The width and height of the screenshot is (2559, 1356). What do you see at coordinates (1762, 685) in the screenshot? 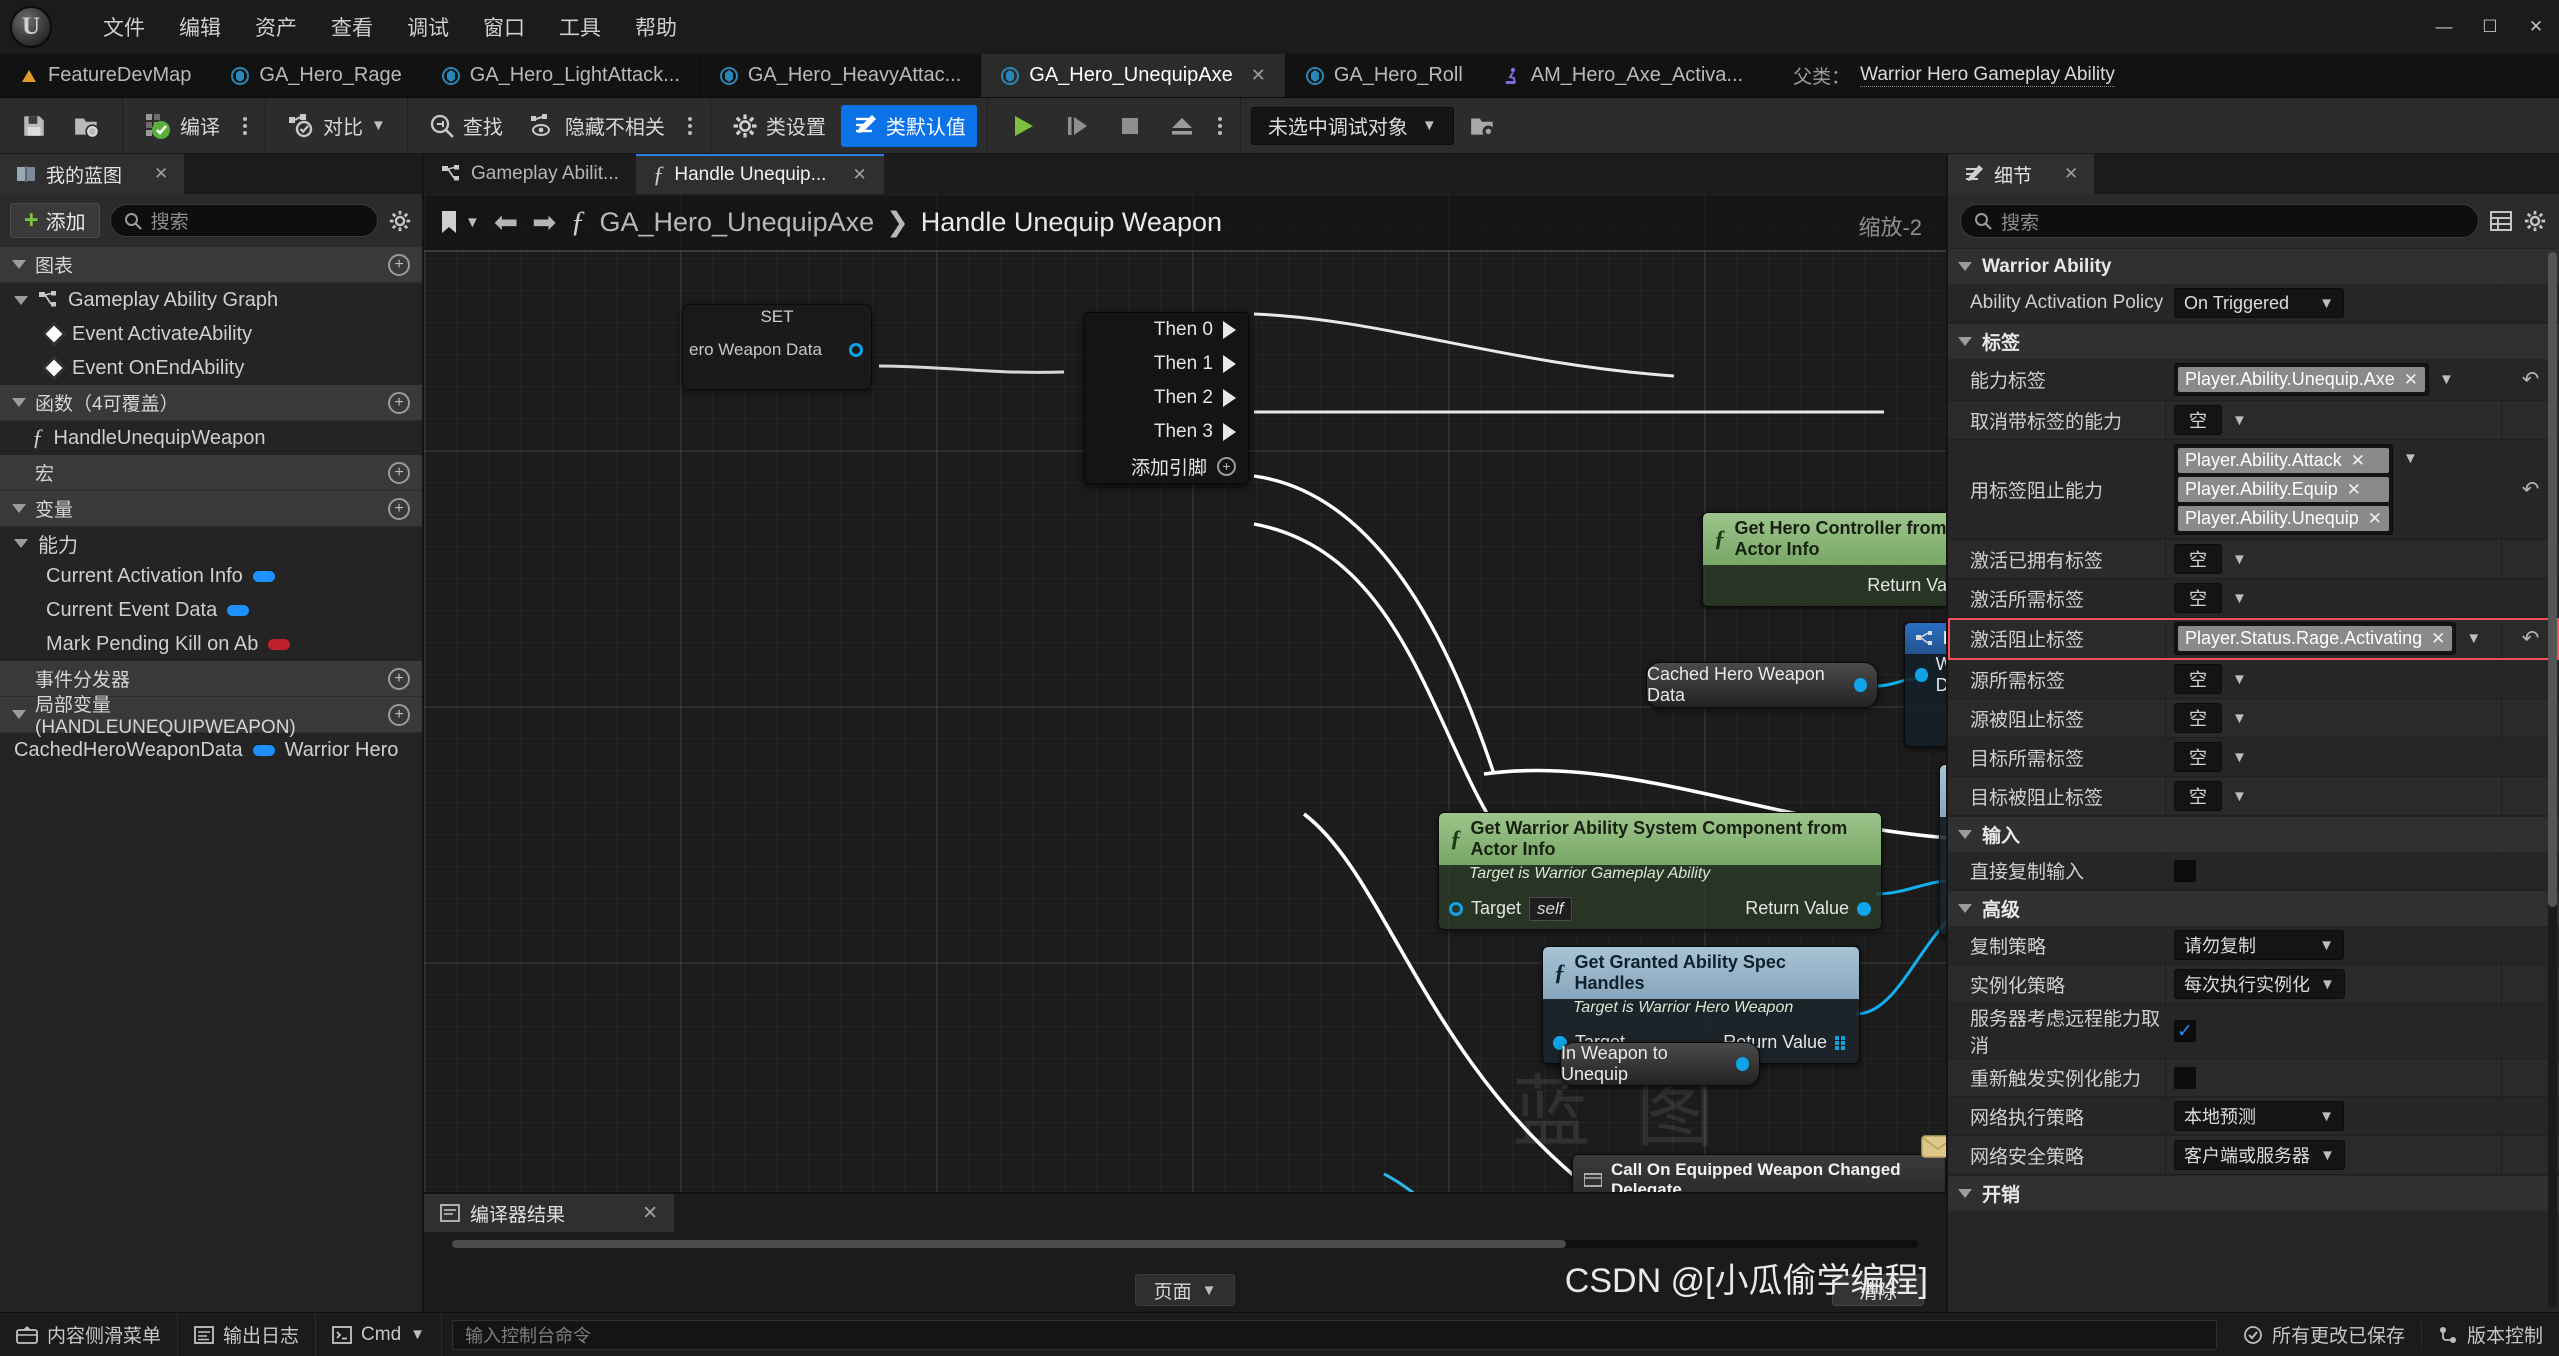
I see `graph-node-cached-hero-weapon-data: Cached Hero Weapon Data` at bounding box center [1762, 685].